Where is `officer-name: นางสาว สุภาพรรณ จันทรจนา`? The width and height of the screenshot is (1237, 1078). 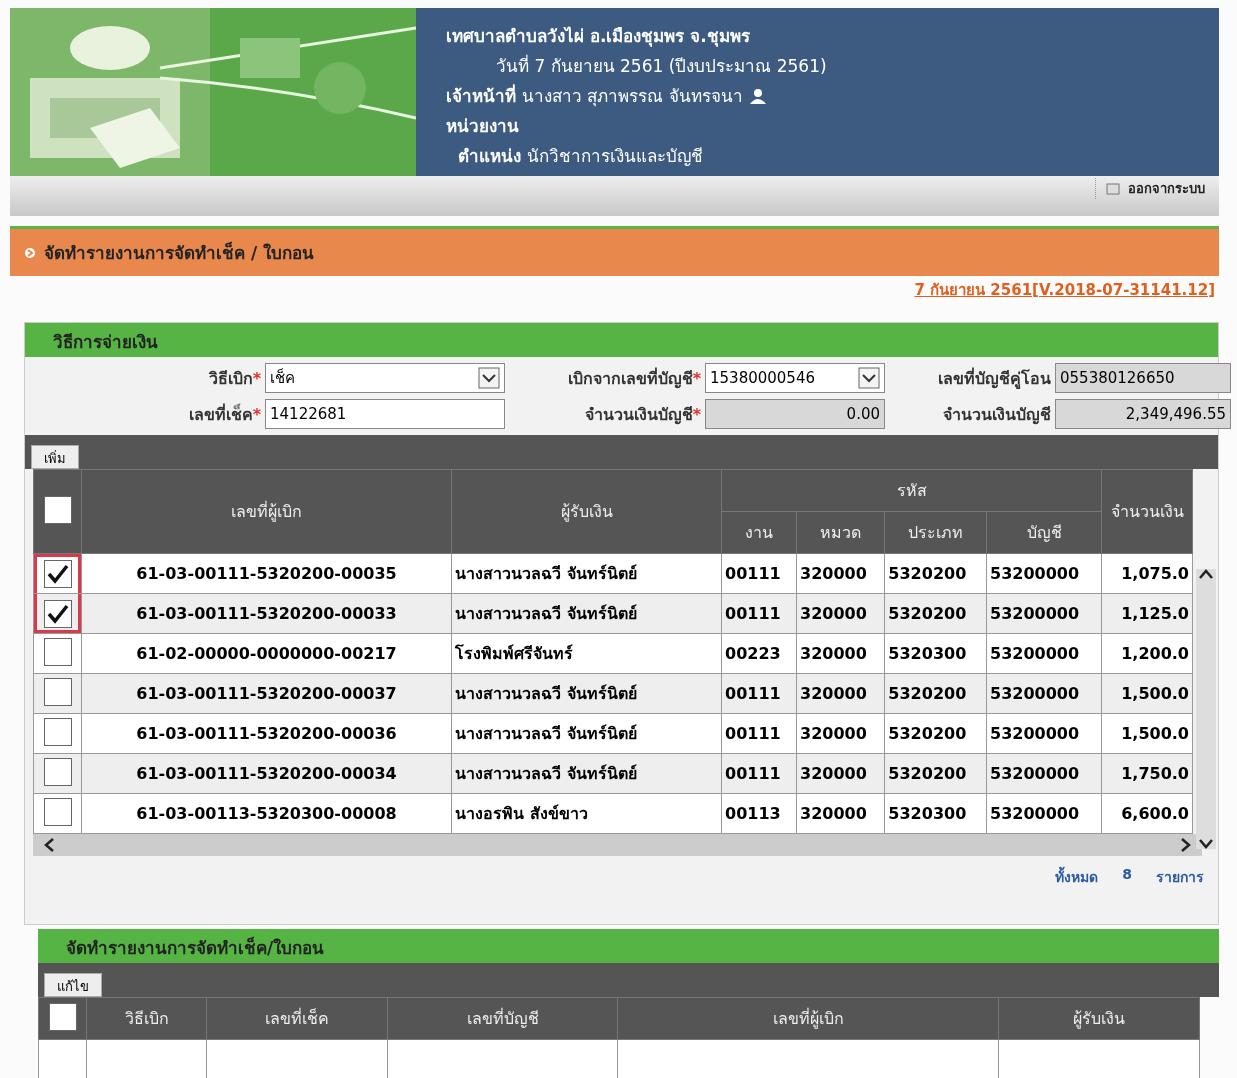
officer-name: นางสาว สุภาพรรณ จันทรจนา is located at coordinates (632, 97).